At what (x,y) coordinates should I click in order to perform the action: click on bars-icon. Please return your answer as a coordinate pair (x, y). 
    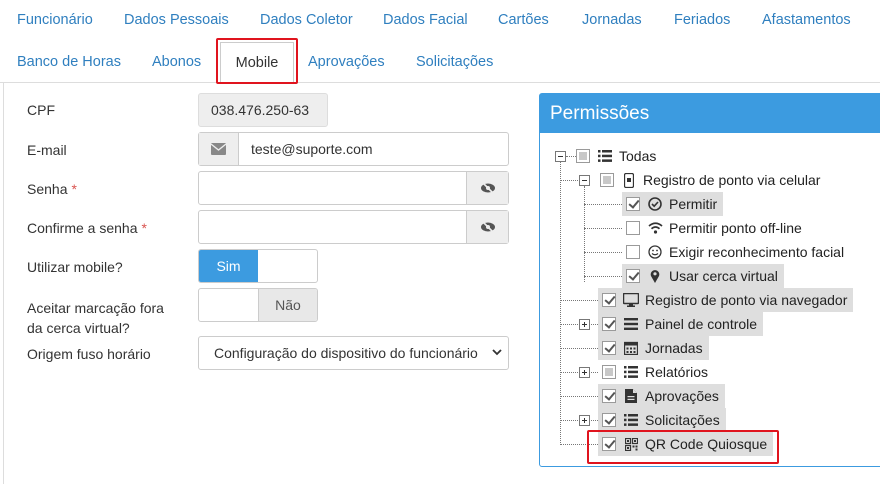
    Looking at the image, I should click on (631, 324).